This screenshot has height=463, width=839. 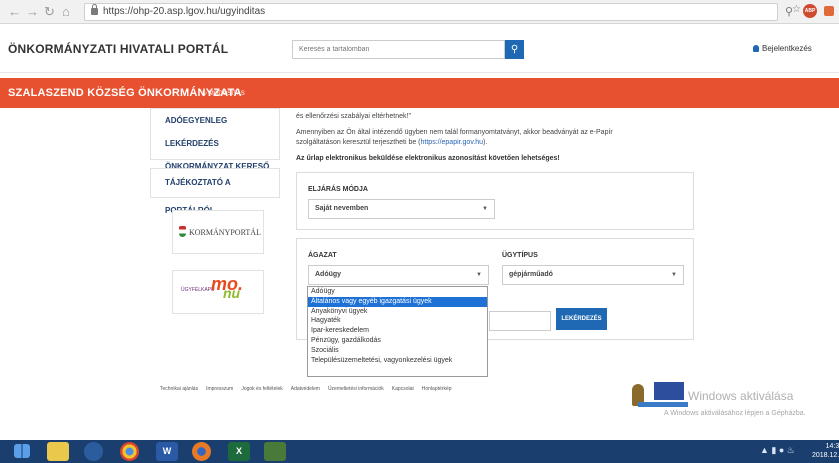 What do you see at coordinates (398, 49) in the screenshot?
I see `search-input` at bounding box center [398, 49].